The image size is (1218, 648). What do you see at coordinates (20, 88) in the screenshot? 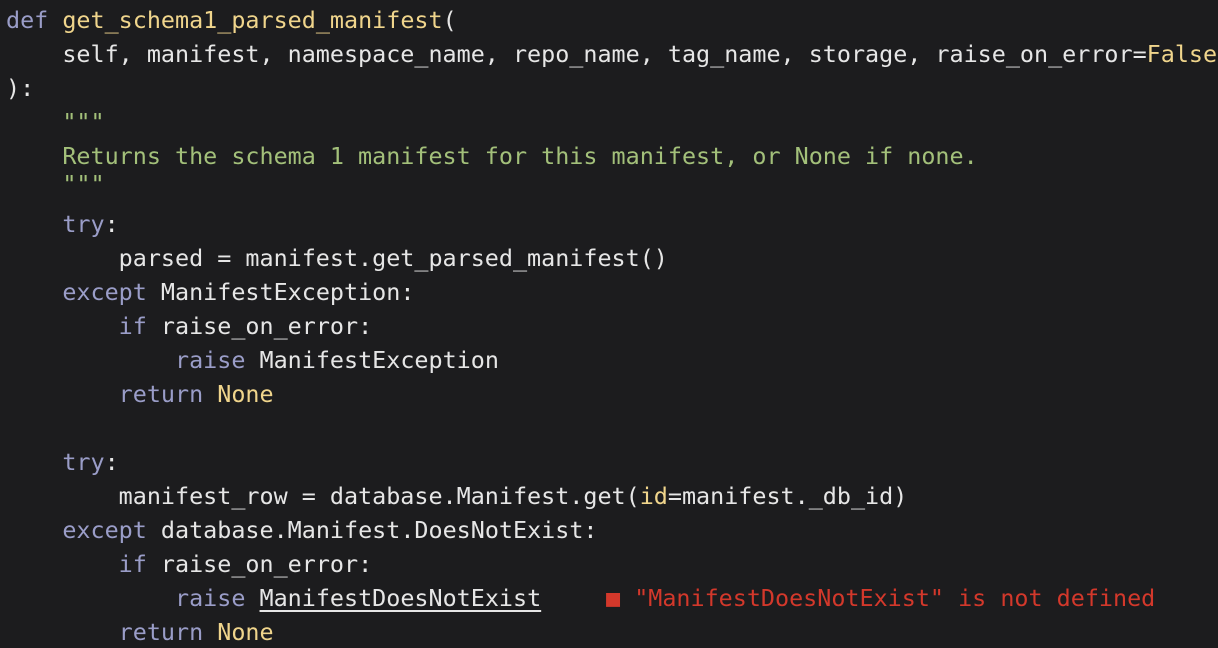
I see `code-line-3: ):` at bounding box center [20, 88].